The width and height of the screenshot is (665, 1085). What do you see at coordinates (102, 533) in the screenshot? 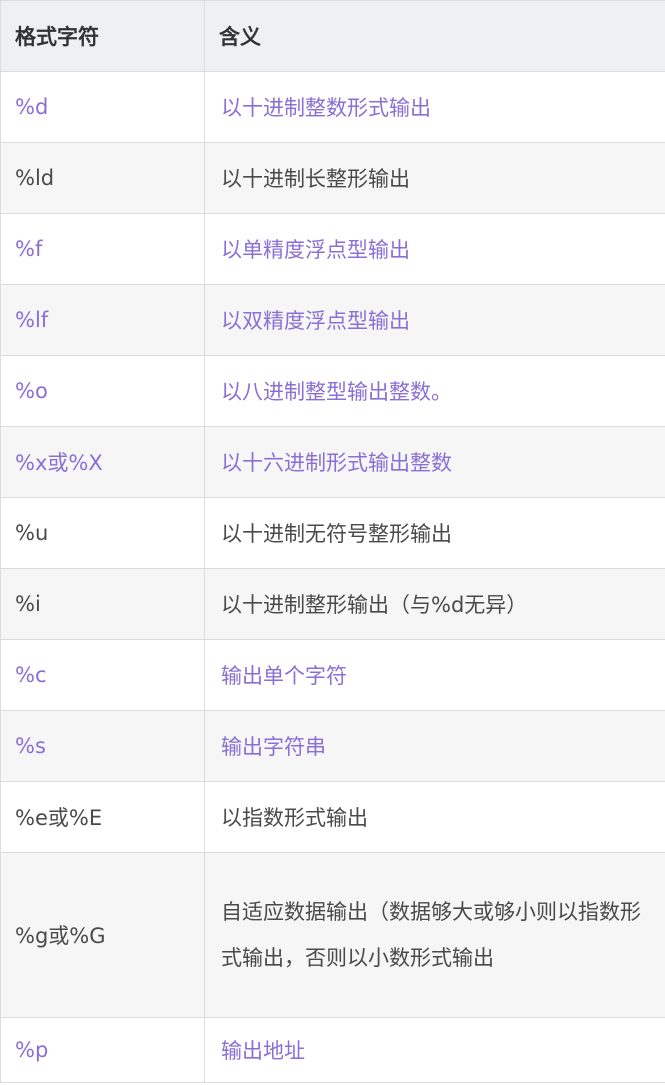
I see `format-cell: %u` at bounding box center [102, 533].